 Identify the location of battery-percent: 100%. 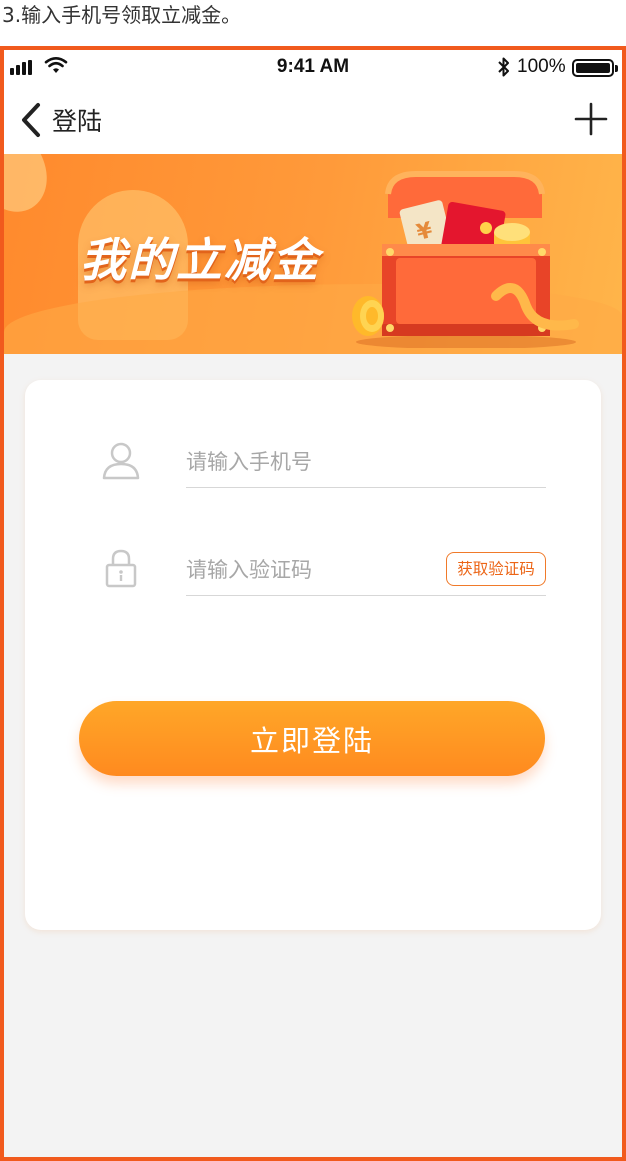
(541, 66).